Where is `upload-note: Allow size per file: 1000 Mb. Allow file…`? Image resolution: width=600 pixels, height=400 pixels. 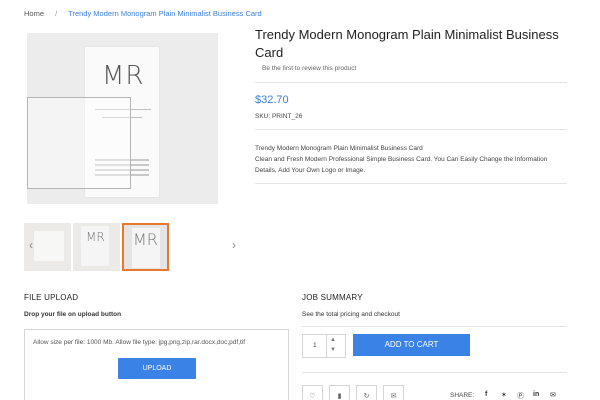 upload-note: Allow size per file: 1000 Mb. Allow file… is located at coordinates (139, 342).